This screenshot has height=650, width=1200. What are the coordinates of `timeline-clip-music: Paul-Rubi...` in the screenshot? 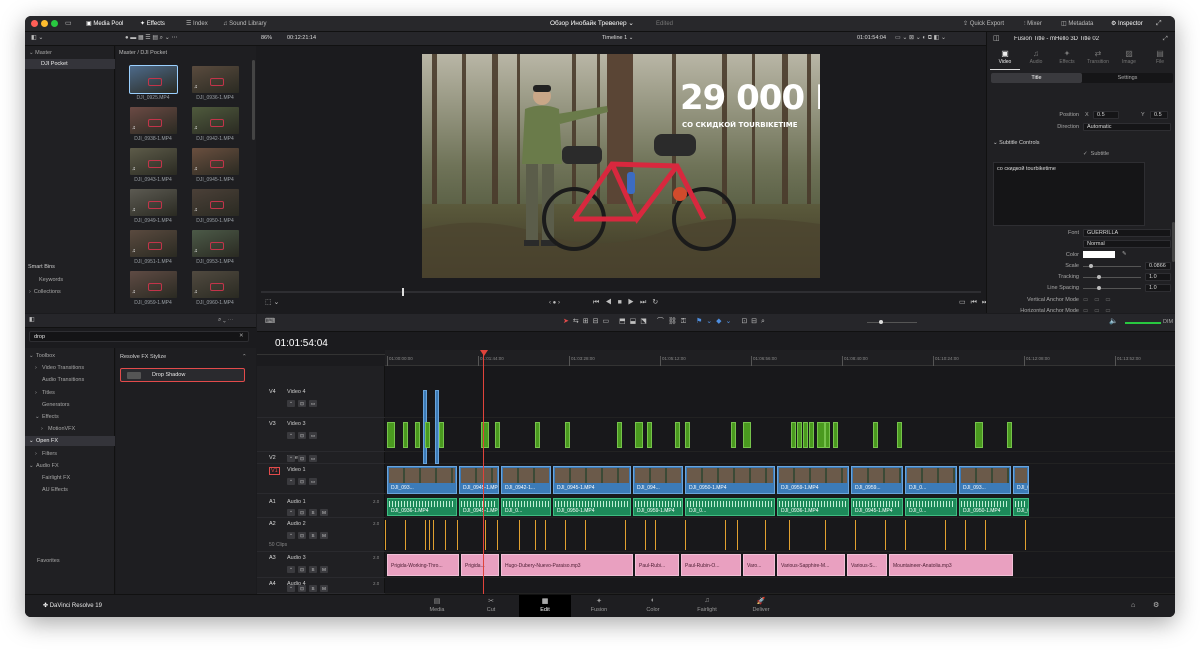 It's located at (657, 565).